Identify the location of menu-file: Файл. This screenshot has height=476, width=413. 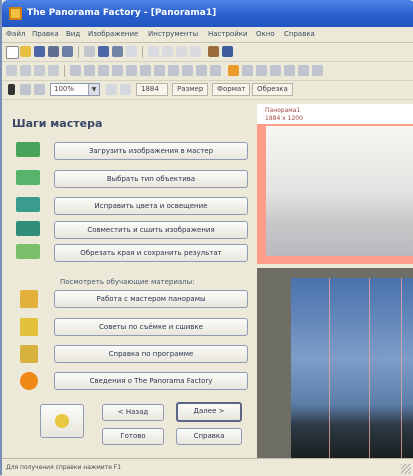
(15, 34).